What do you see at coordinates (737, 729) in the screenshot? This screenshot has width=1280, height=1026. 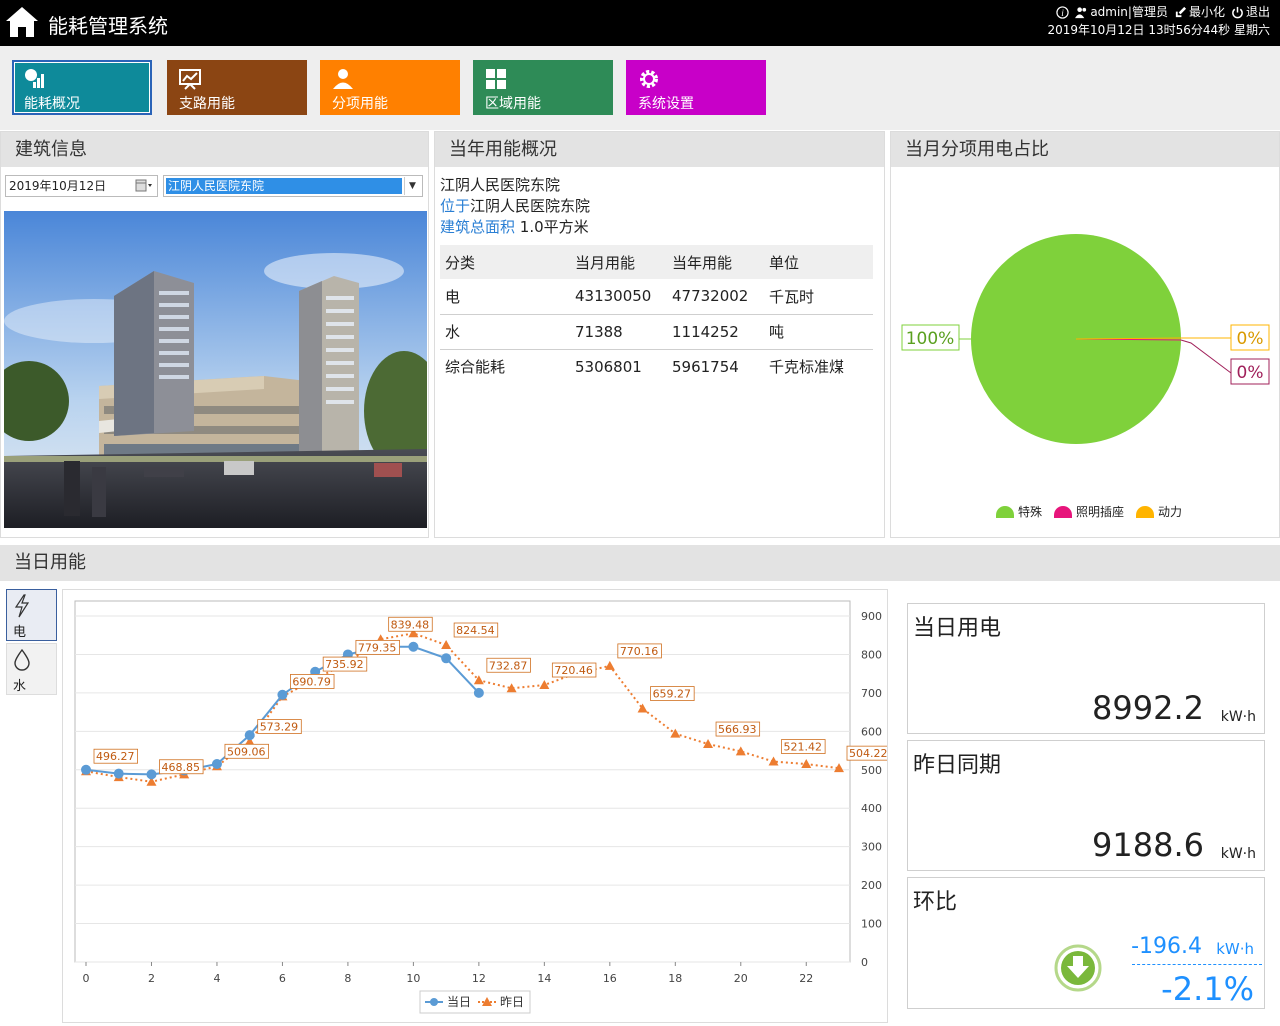 I see `data-label: 566.93` at bounding box center [737, 729].